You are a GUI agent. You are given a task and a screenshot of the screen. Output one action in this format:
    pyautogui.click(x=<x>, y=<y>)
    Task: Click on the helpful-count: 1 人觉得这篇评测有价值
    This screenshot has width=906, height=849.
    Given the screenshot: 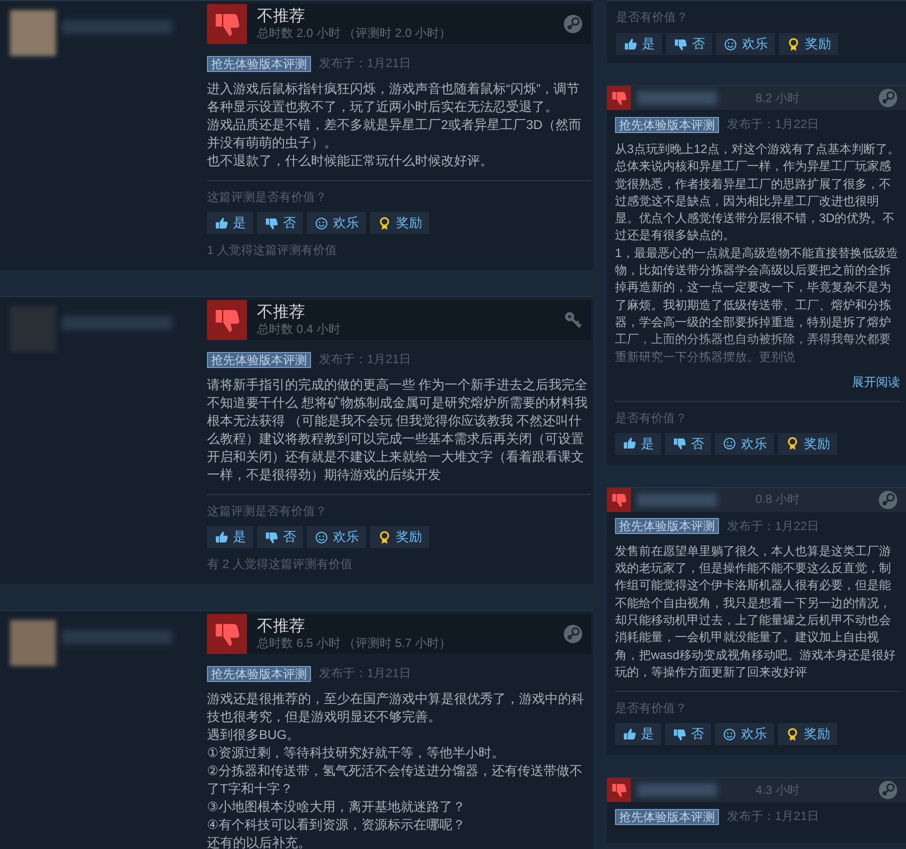 What is the action you would take?
    pyautogui.click(x=272, y=250)
    